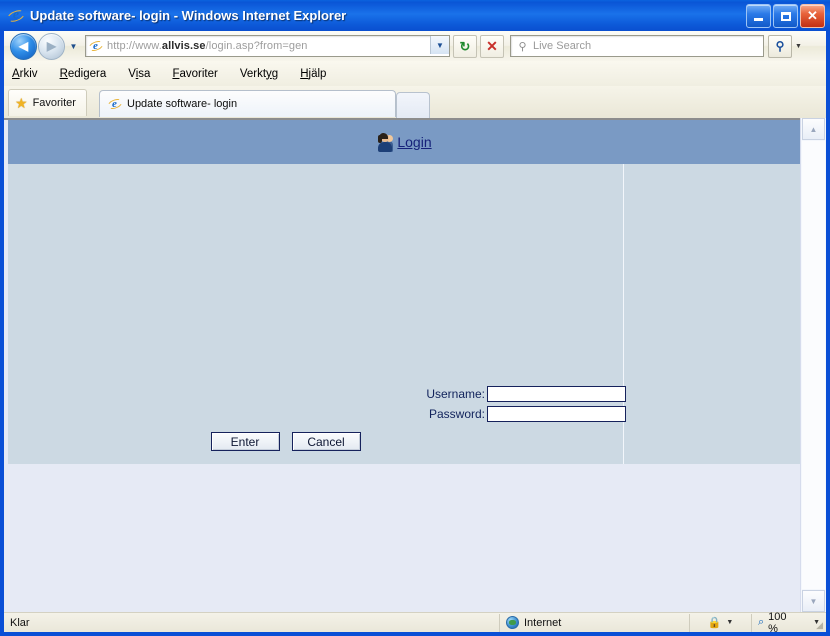  I want to click on maximize-button, so click(785, 16).